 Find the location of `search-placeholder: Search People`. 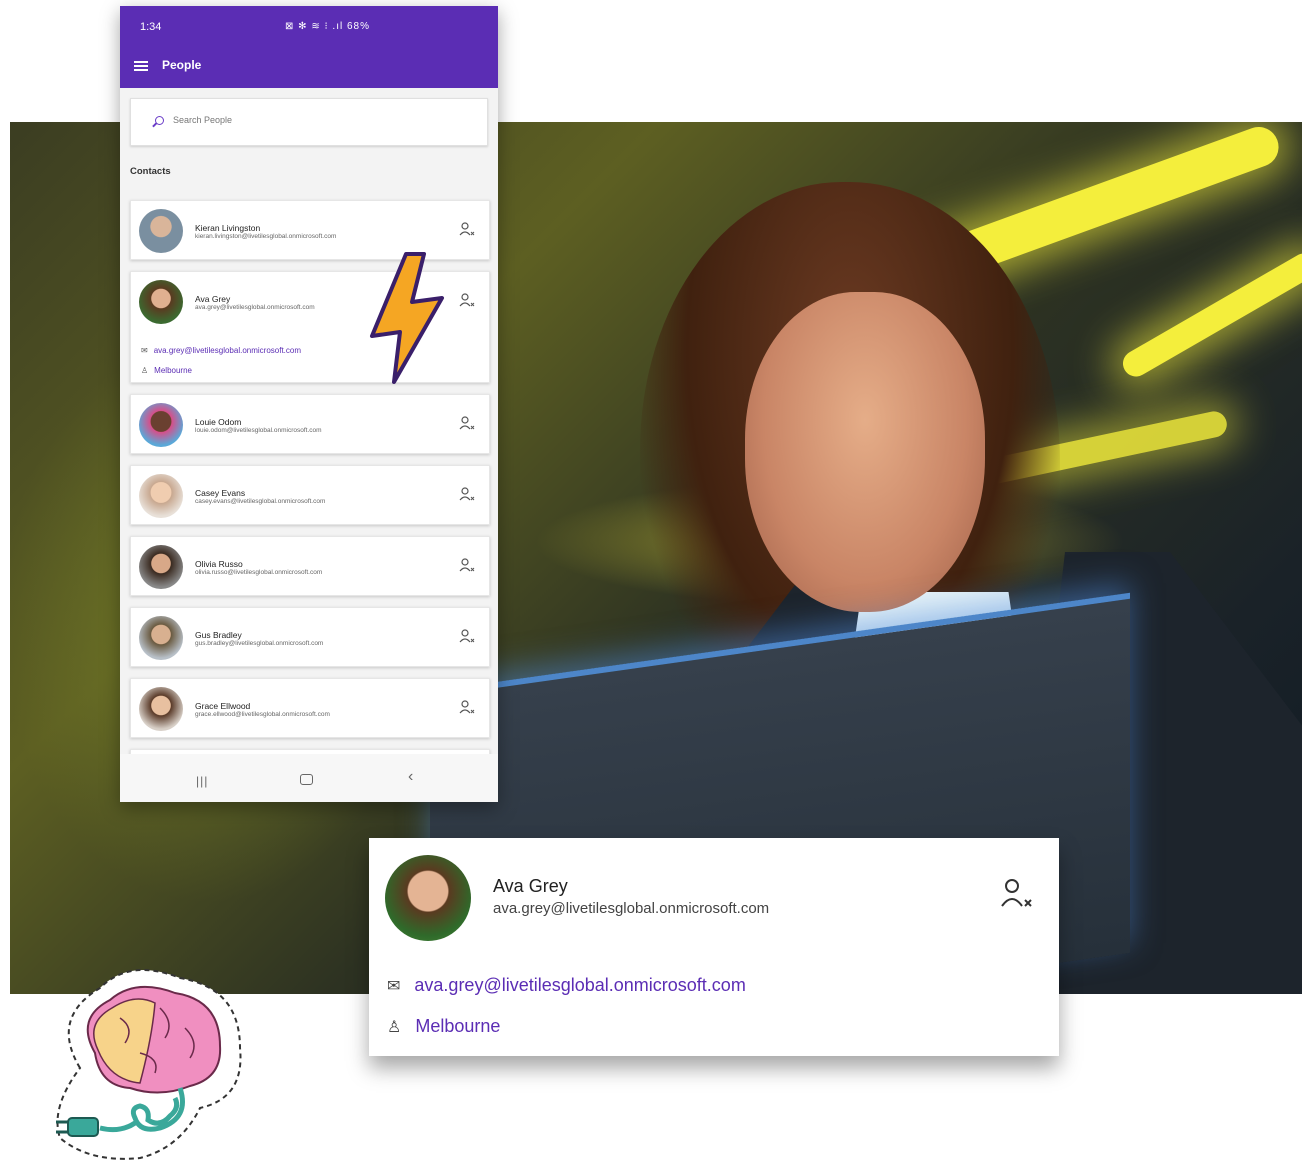

search-placeholder: Search People is located at coordinates (203, 120).